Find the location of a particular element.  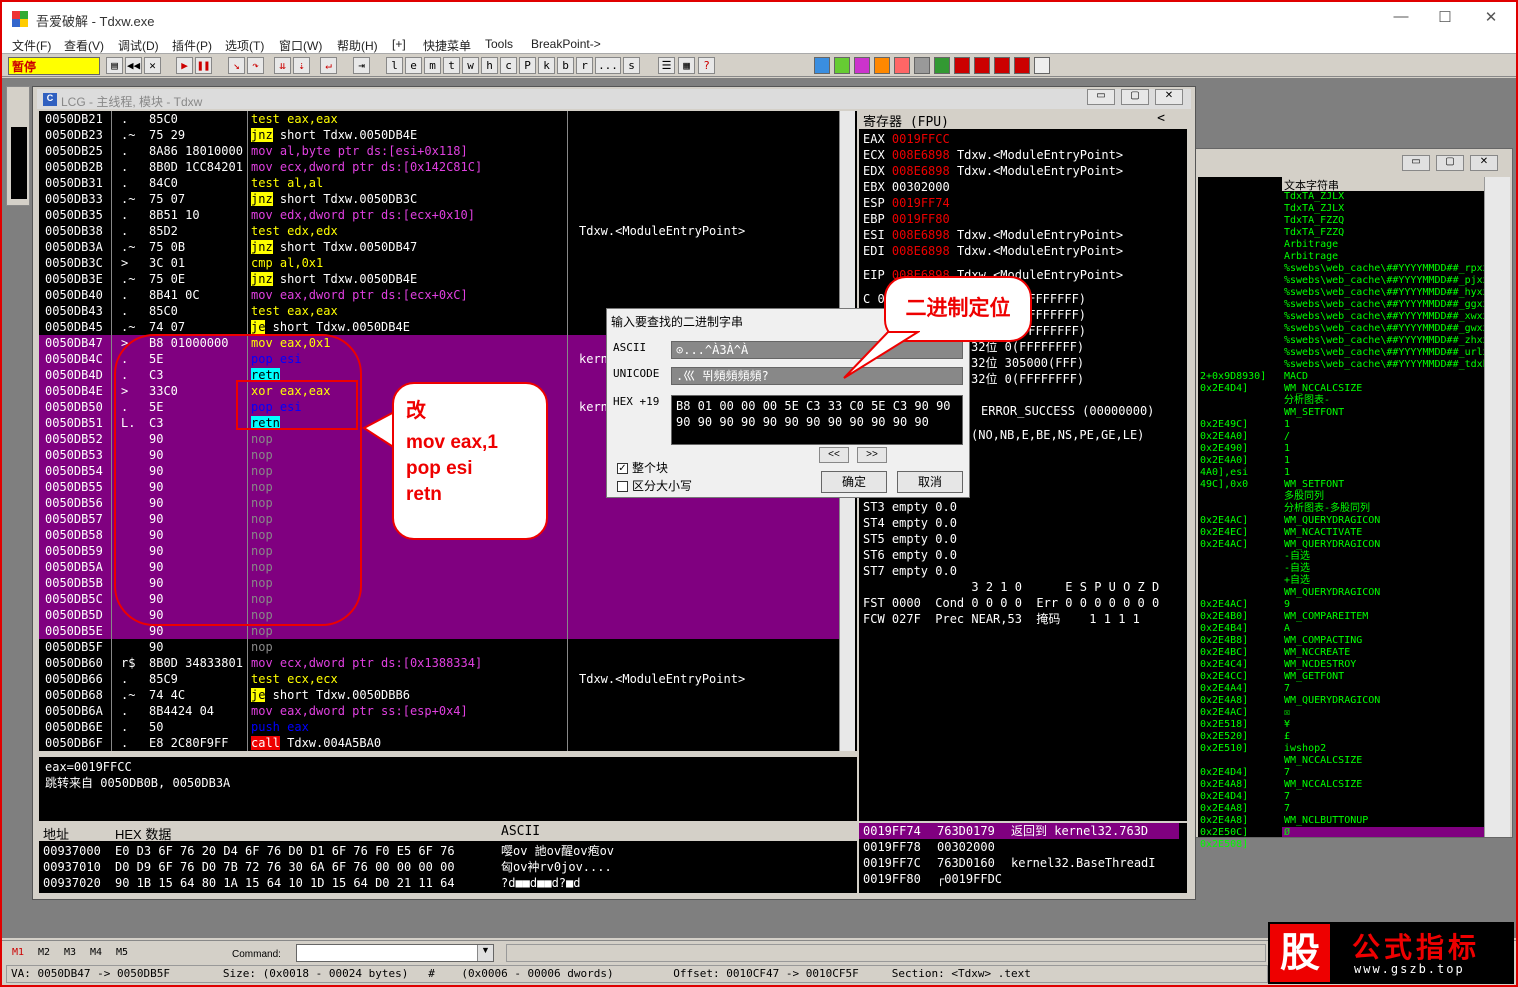

close-button: ✕ is located at coordinates (1491, 18).